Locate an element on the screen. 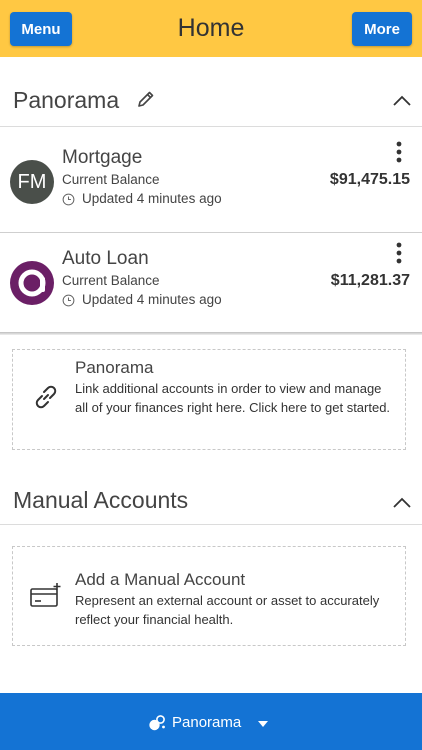 The height and width of the screenshot is (750, 422). app-header: Menu Home More is located at coordinates (211, 28).